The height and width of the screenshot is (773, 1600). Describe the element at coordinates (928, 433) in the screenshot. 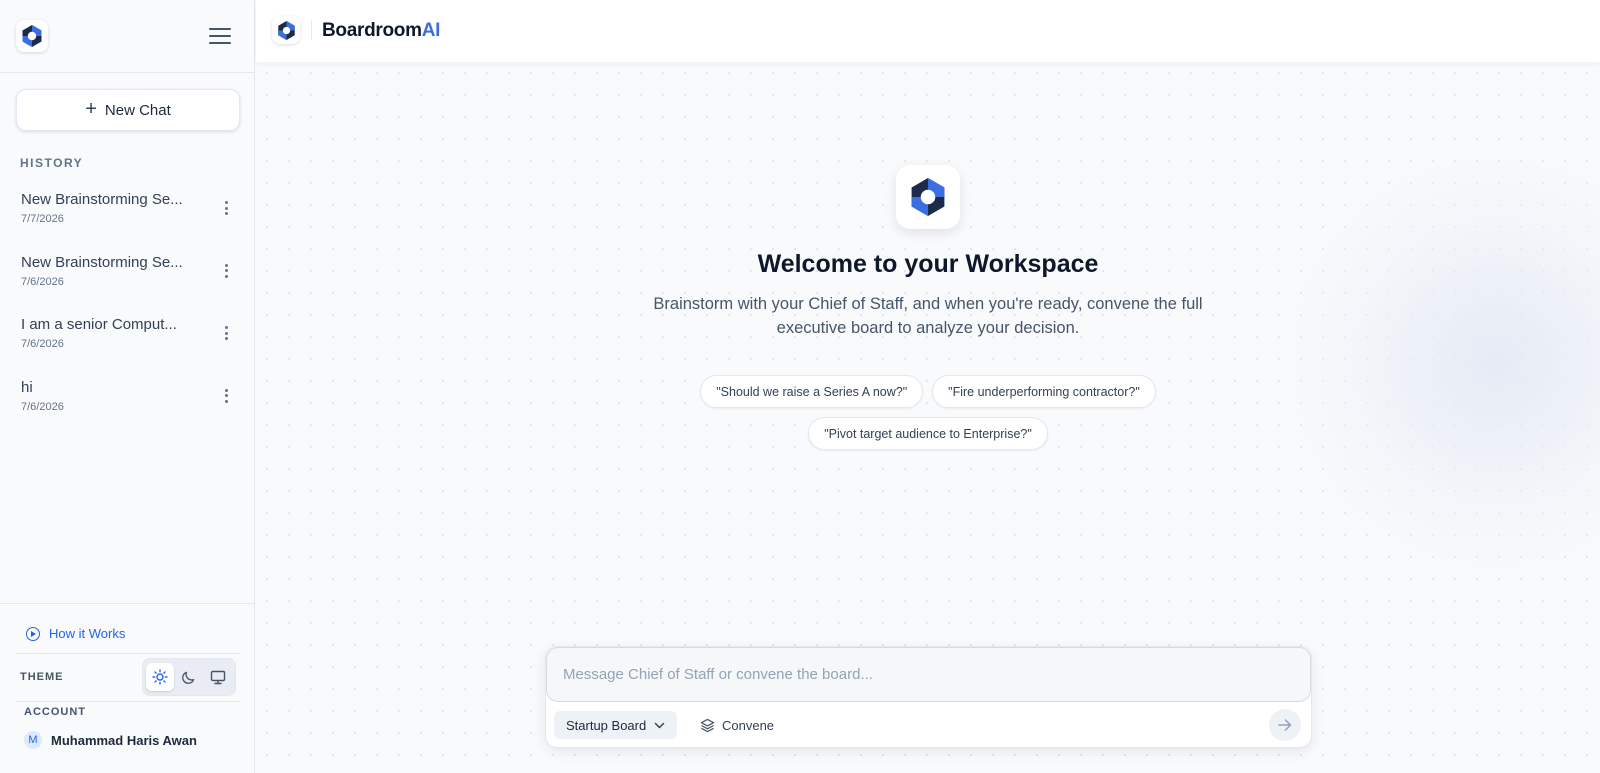

I see `suggestion-chip: "Pivot target audience to Enterprise?"` at that location.